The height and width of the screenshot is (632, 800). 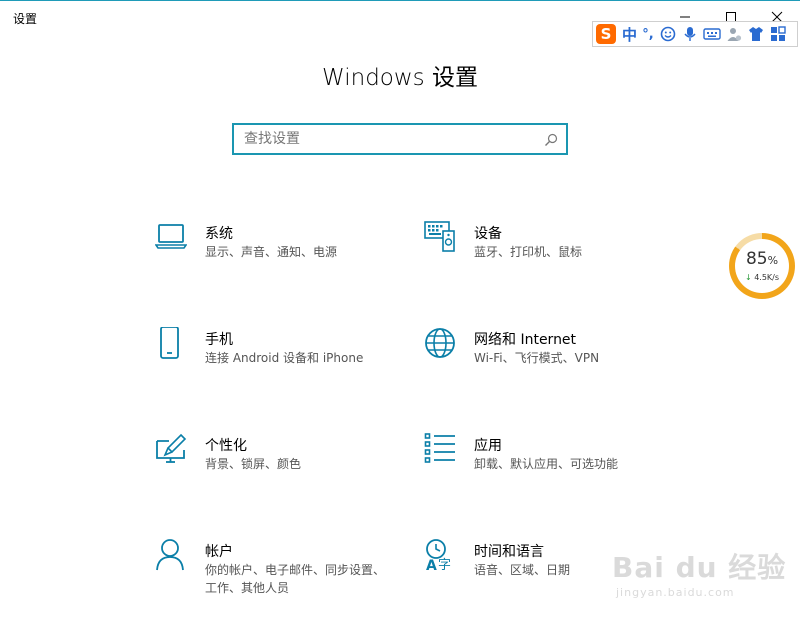 I want to click on category-title: 系统, so click(x=219, y=234).